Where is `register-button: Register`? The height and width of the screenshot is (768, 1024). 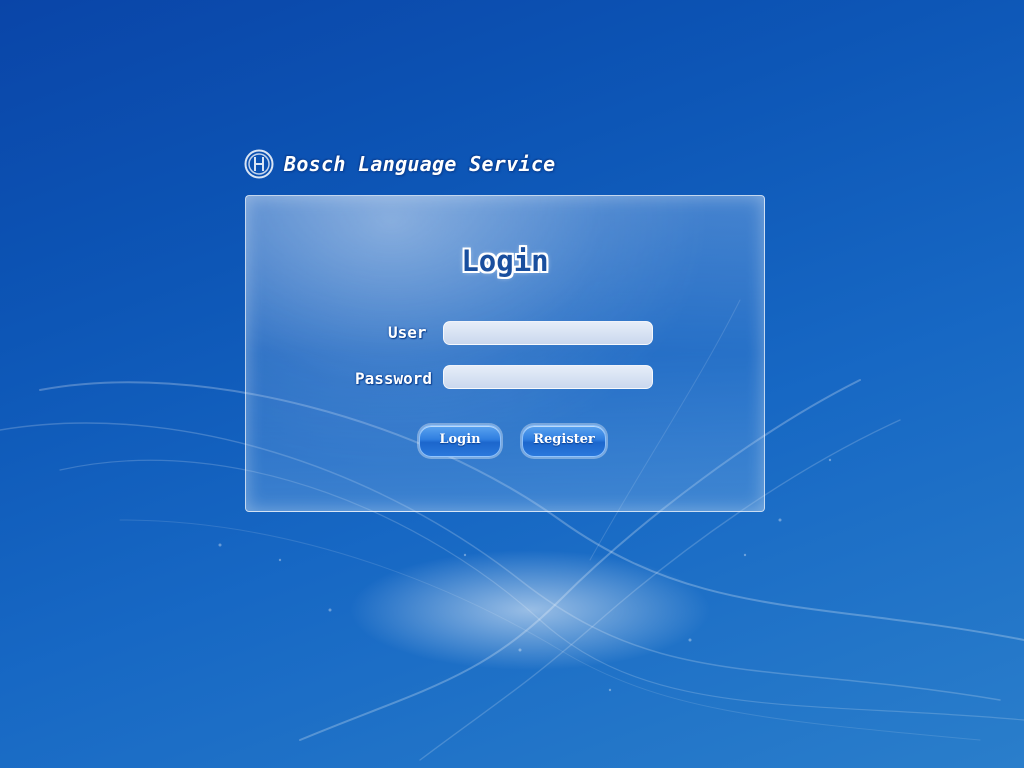
register-button: Register is located at coordinates (564, 441).